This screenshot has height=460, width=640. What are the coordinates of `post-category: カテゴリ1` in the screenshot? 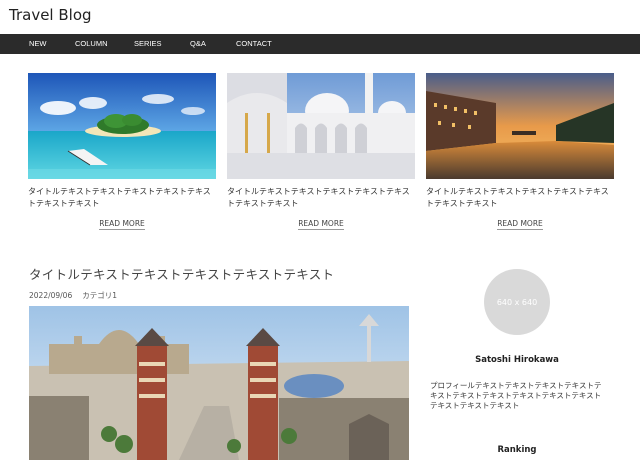 It's located at (99, 295).